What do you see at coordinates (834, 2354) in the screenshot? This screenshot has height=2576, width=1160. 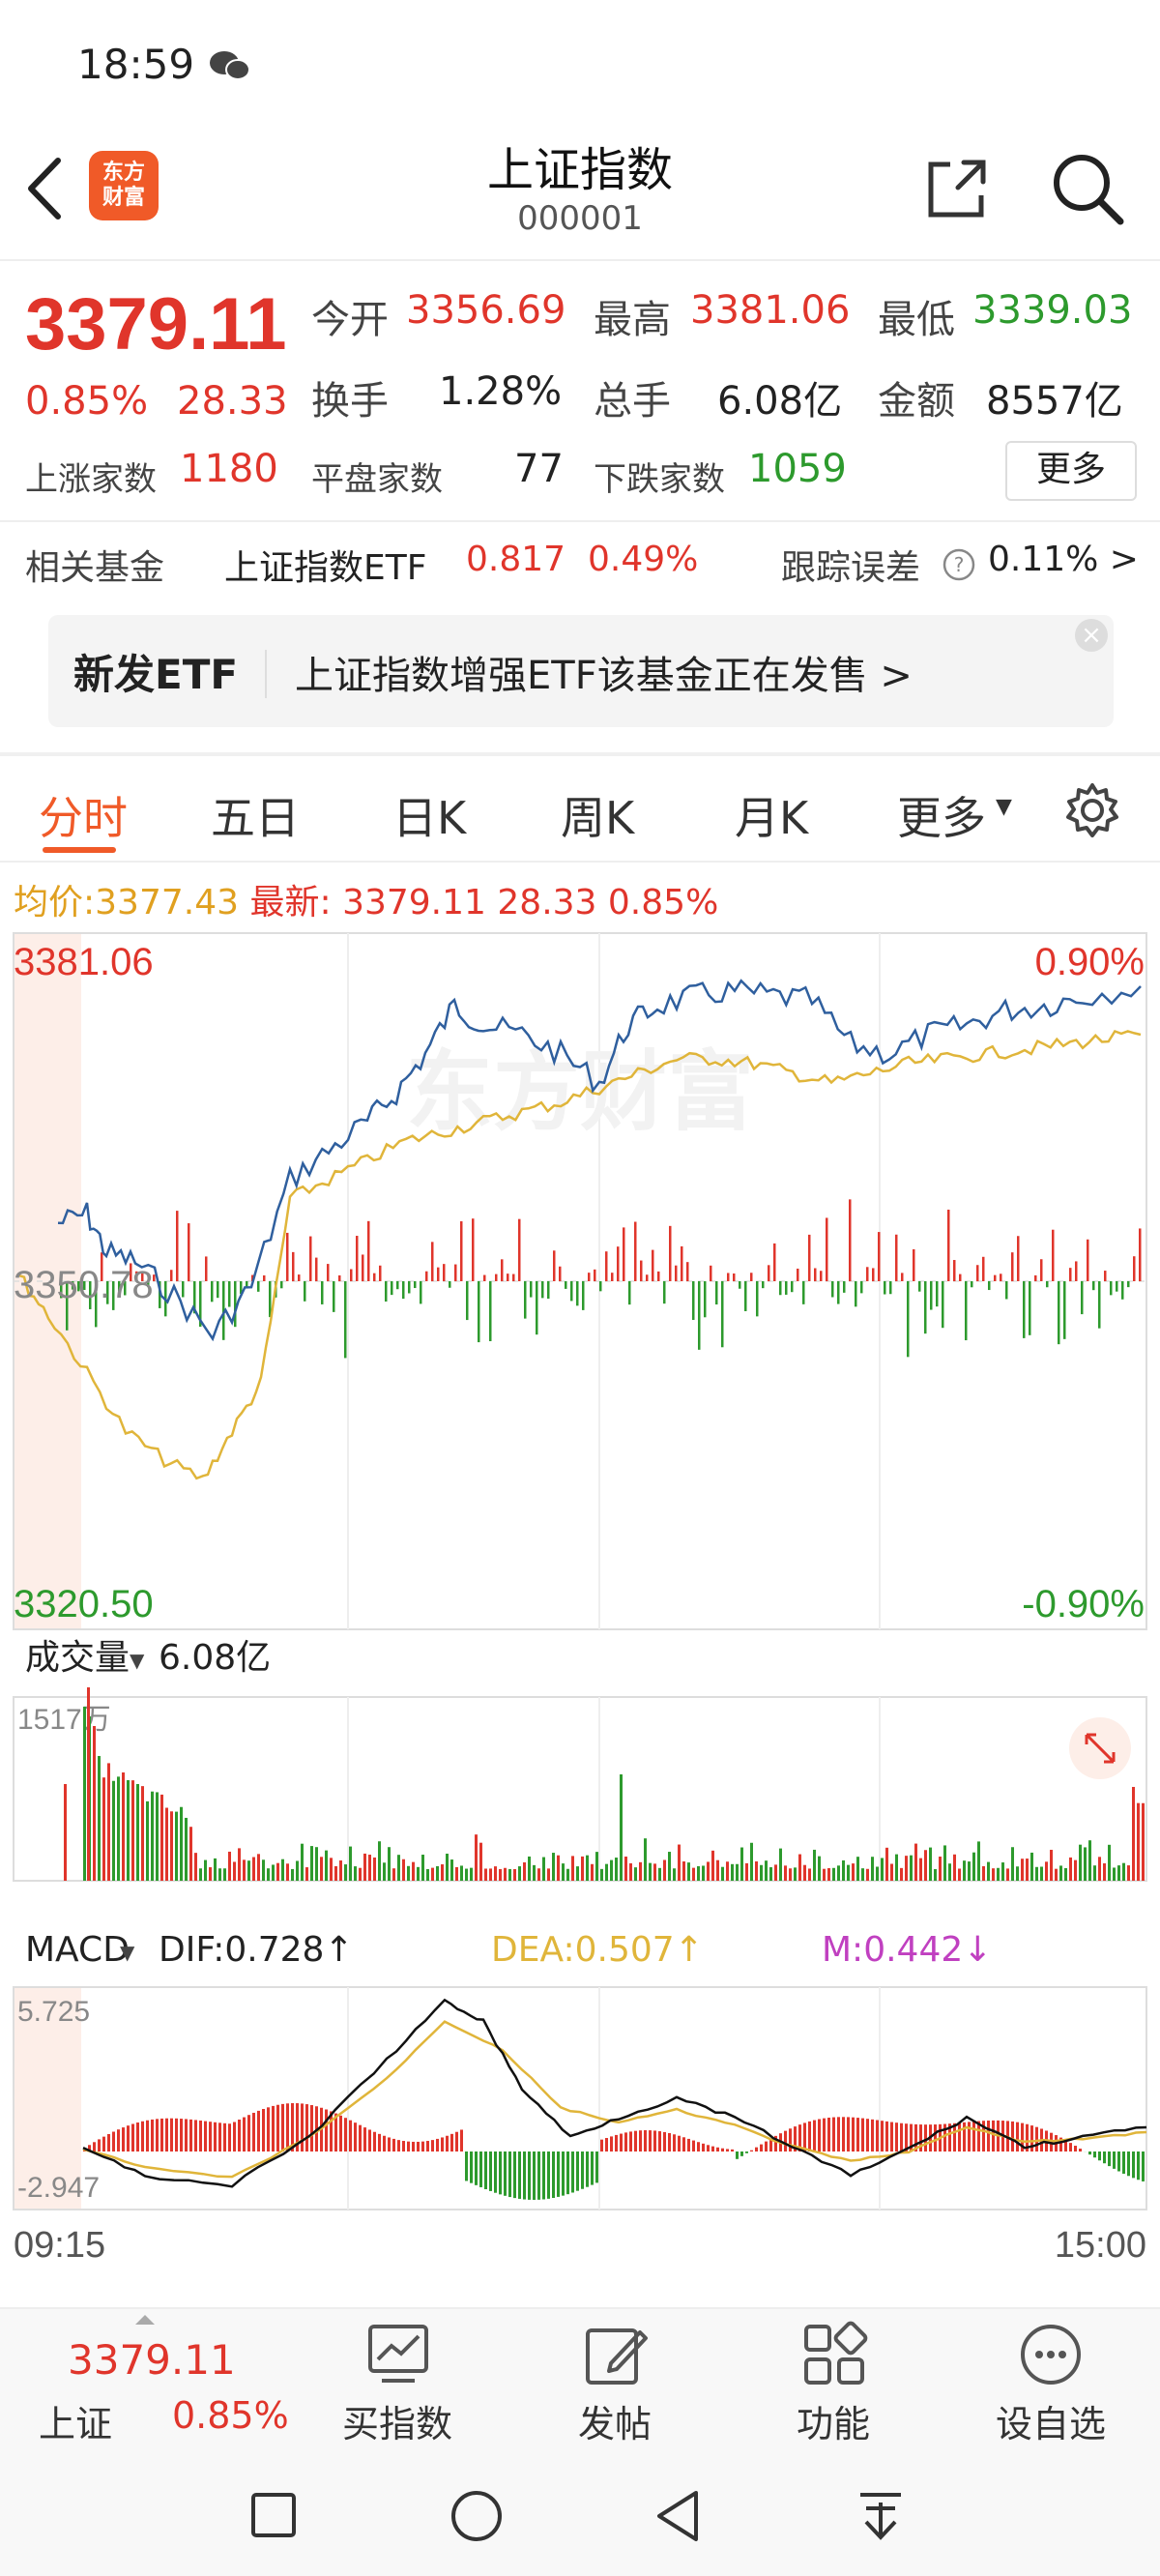 I see `grid-icon` at bounding box center [834, 2354].